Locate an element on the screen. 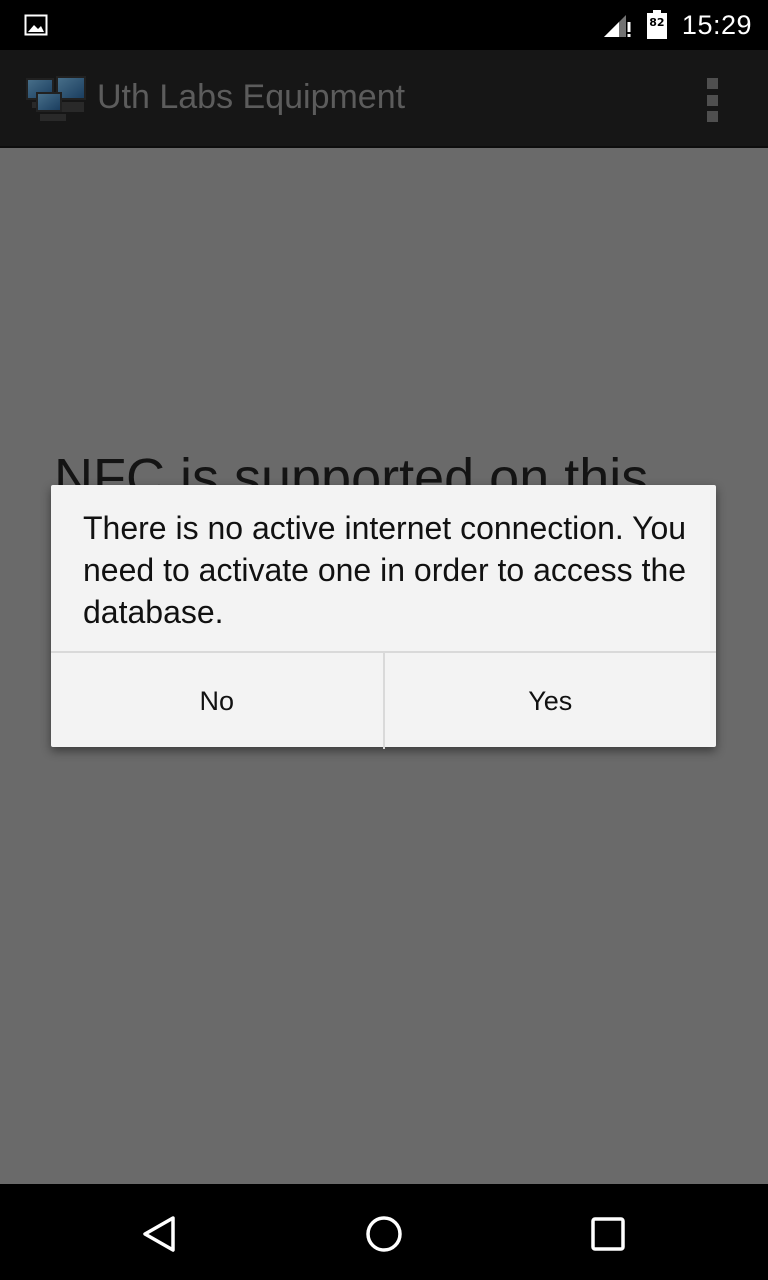  home-icon is located at coordinates (384, 1234).